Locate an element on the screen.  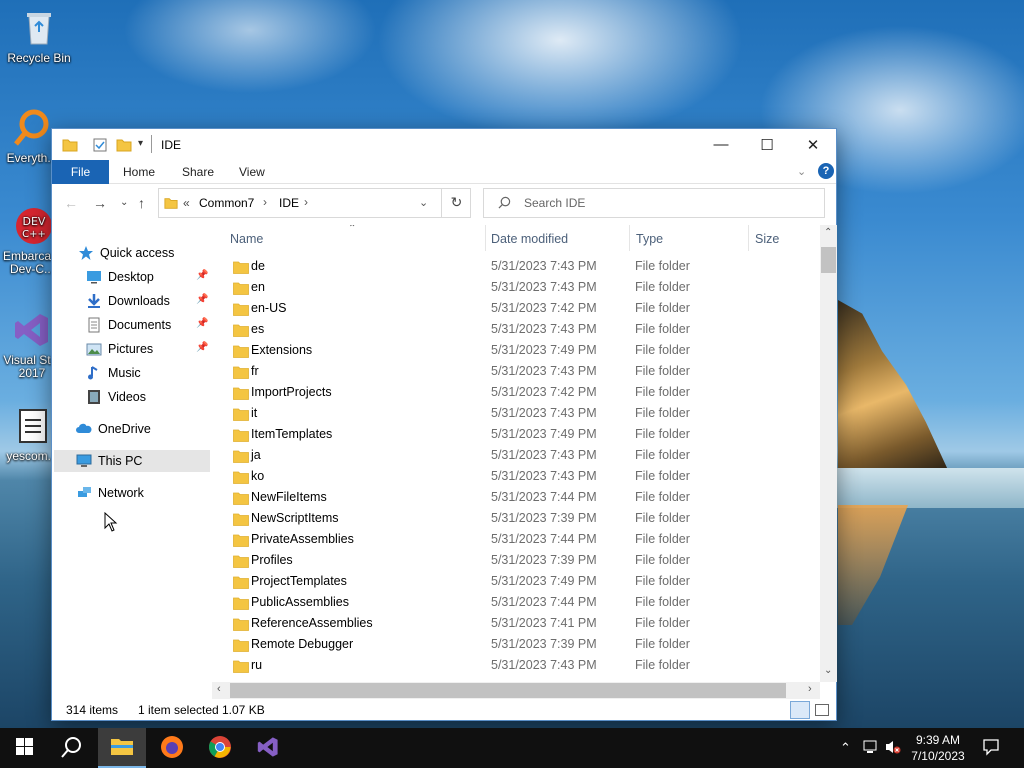
nav-quick-access: Quick access is located at coordinates (126, 253).